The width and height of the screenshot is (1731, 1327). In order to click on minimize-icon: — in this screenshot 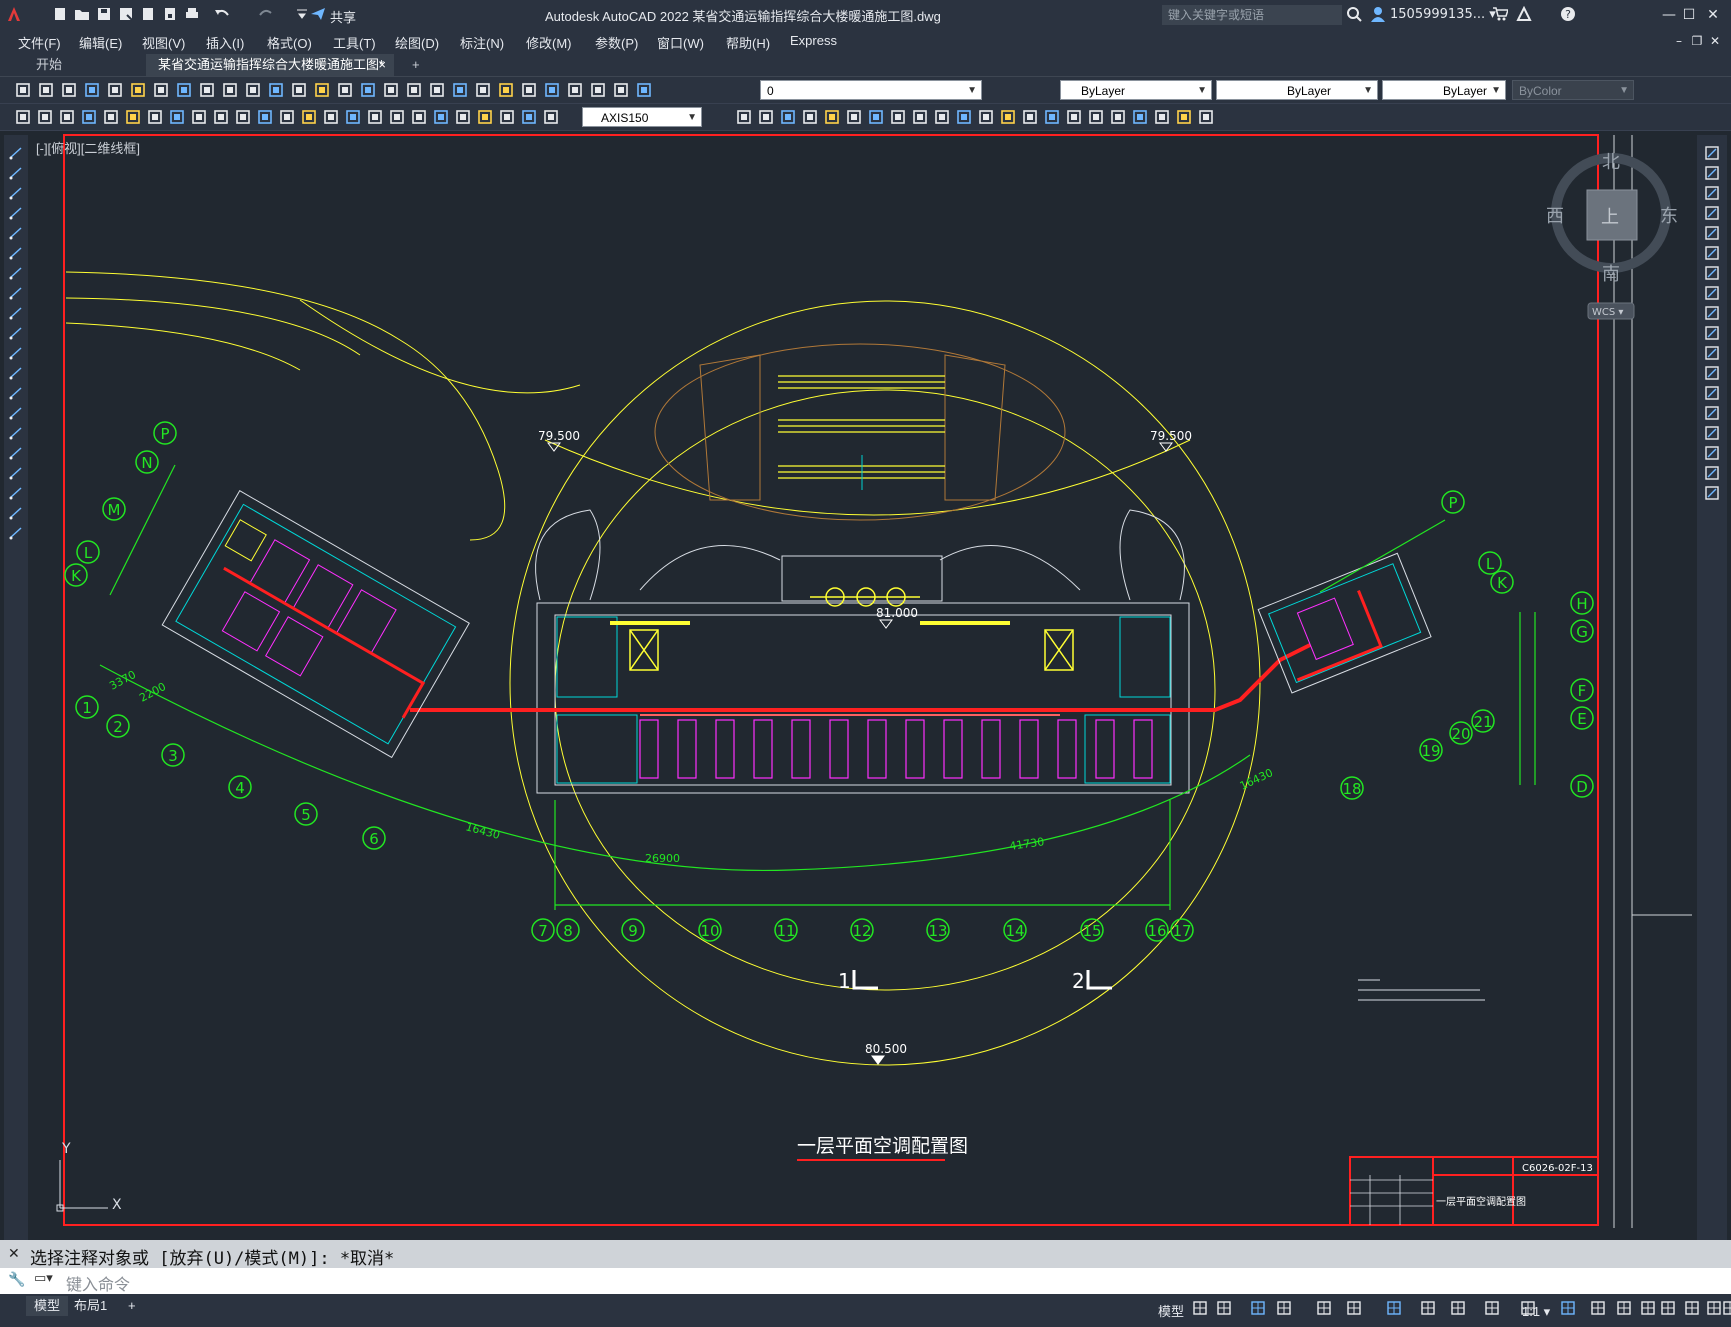, I will do `click(1669, 15)`.